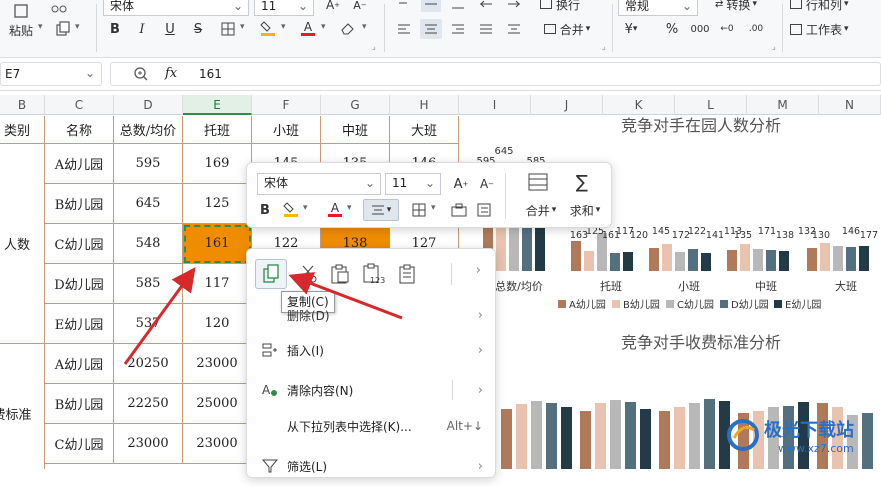  Describe the element at coordinates (835, 29) in the screenshot. I see `worksheet-button: 工作表 ▾` at that location.